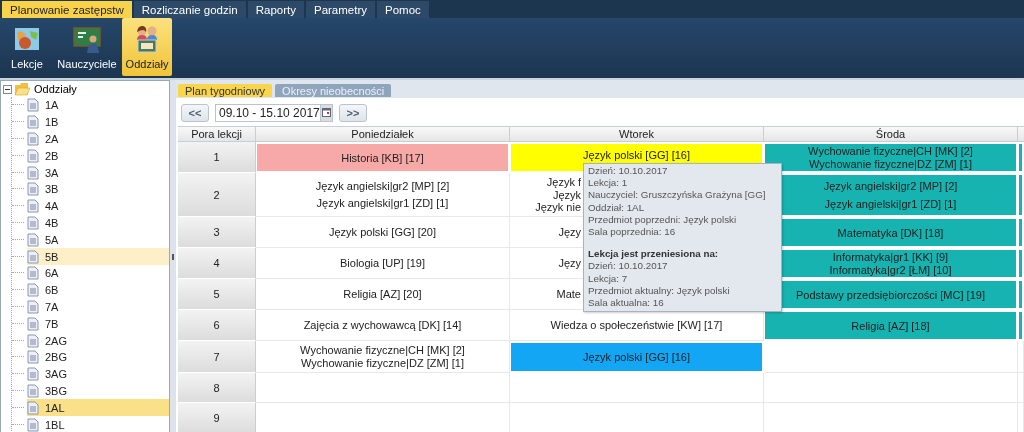 This screenshot has height=432, width=1024. What do you see at coordinates (98, 206) in the screenshot?
I see `tree-row: 4A` at bounding box center [98, 206].